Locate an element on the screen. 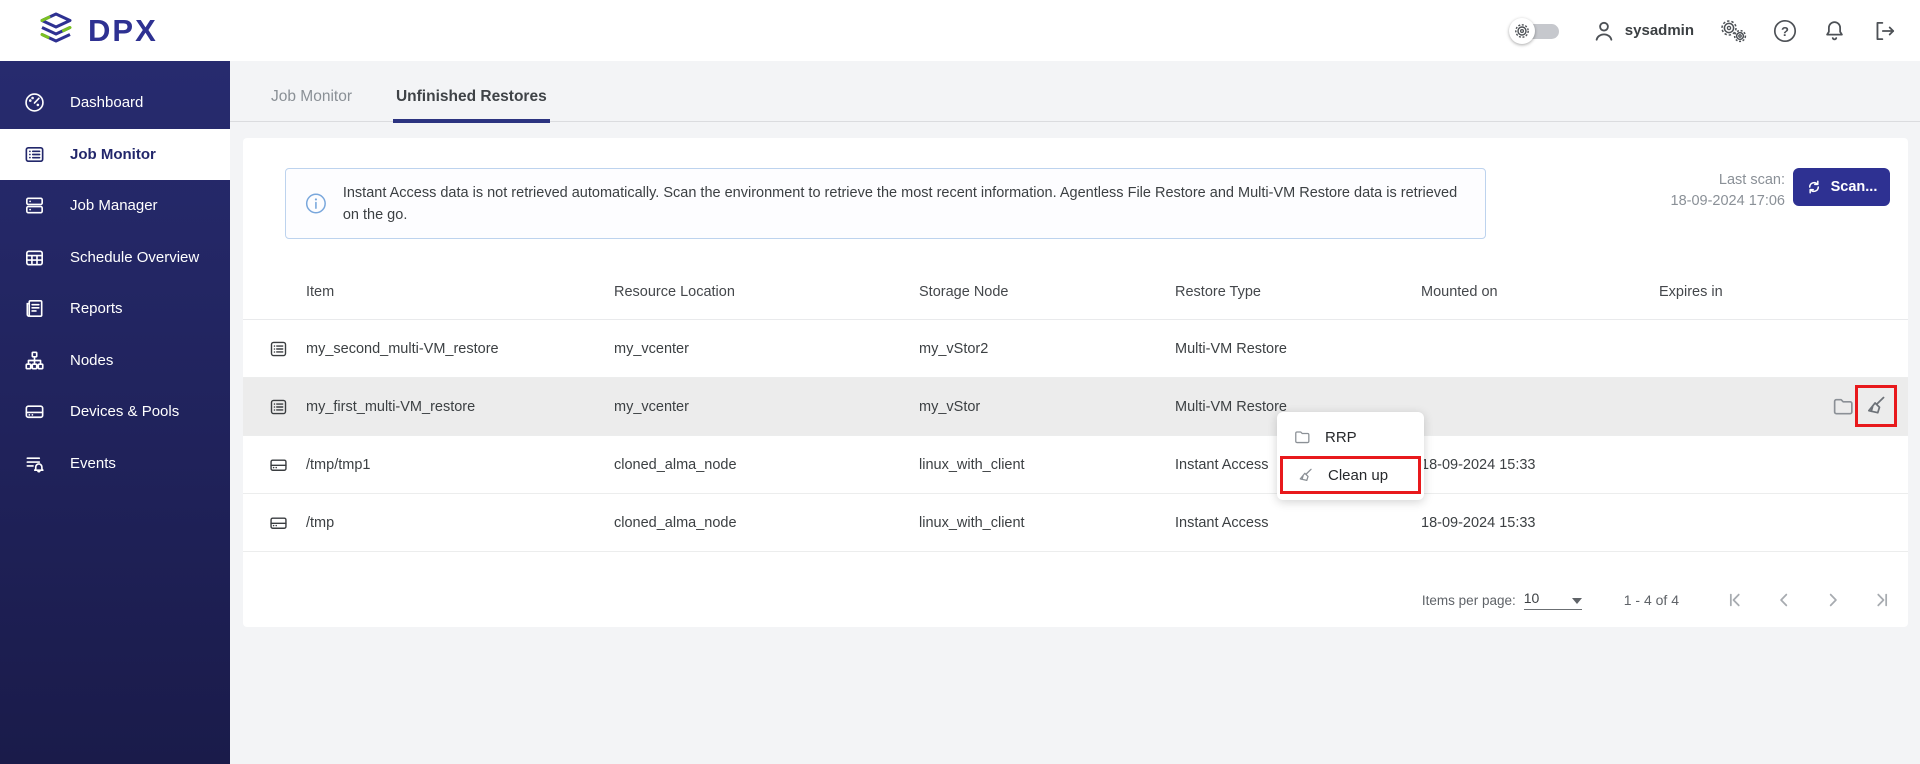  report-icon is located at coordinates (34, 309).